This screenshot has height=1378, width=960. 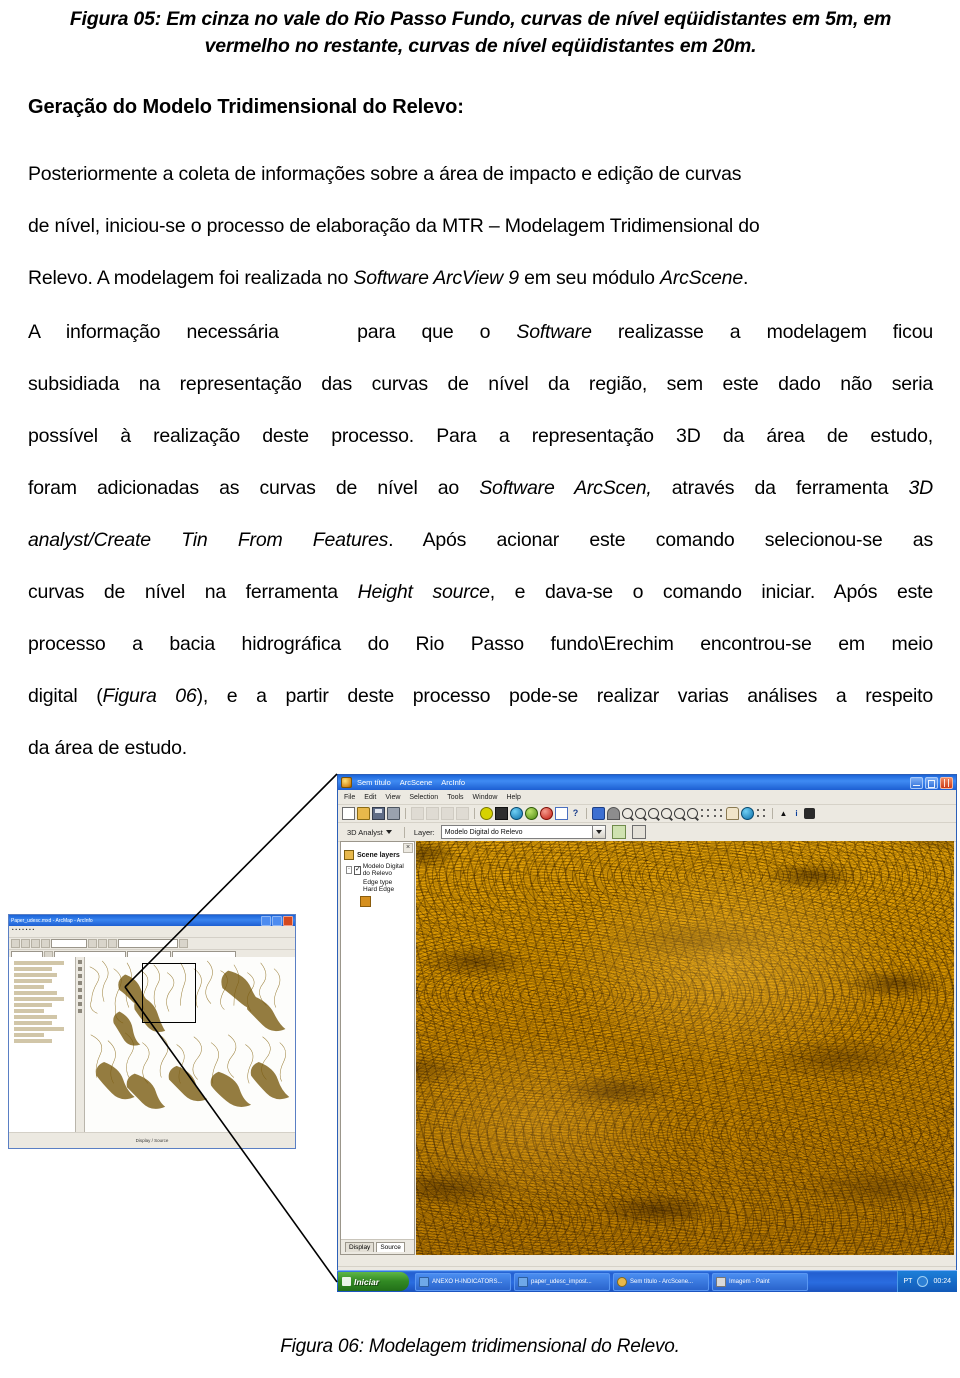 I want to click on layer-combobox: Modelo Digital do Relevo, so click(x=523, y=832).